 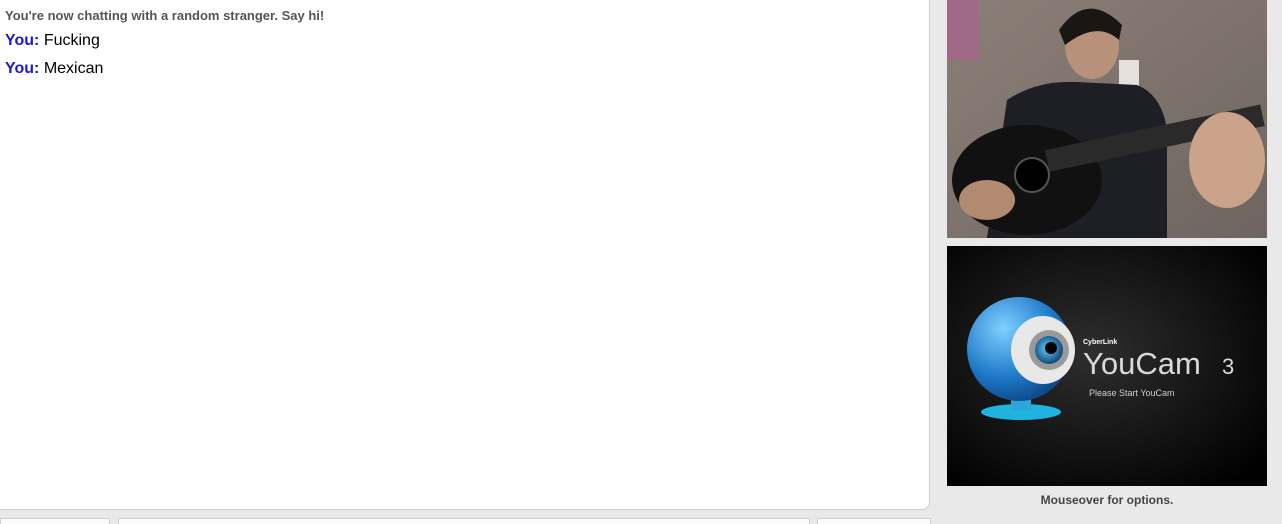 I want to click on message-input, so click(x=464, y=521).